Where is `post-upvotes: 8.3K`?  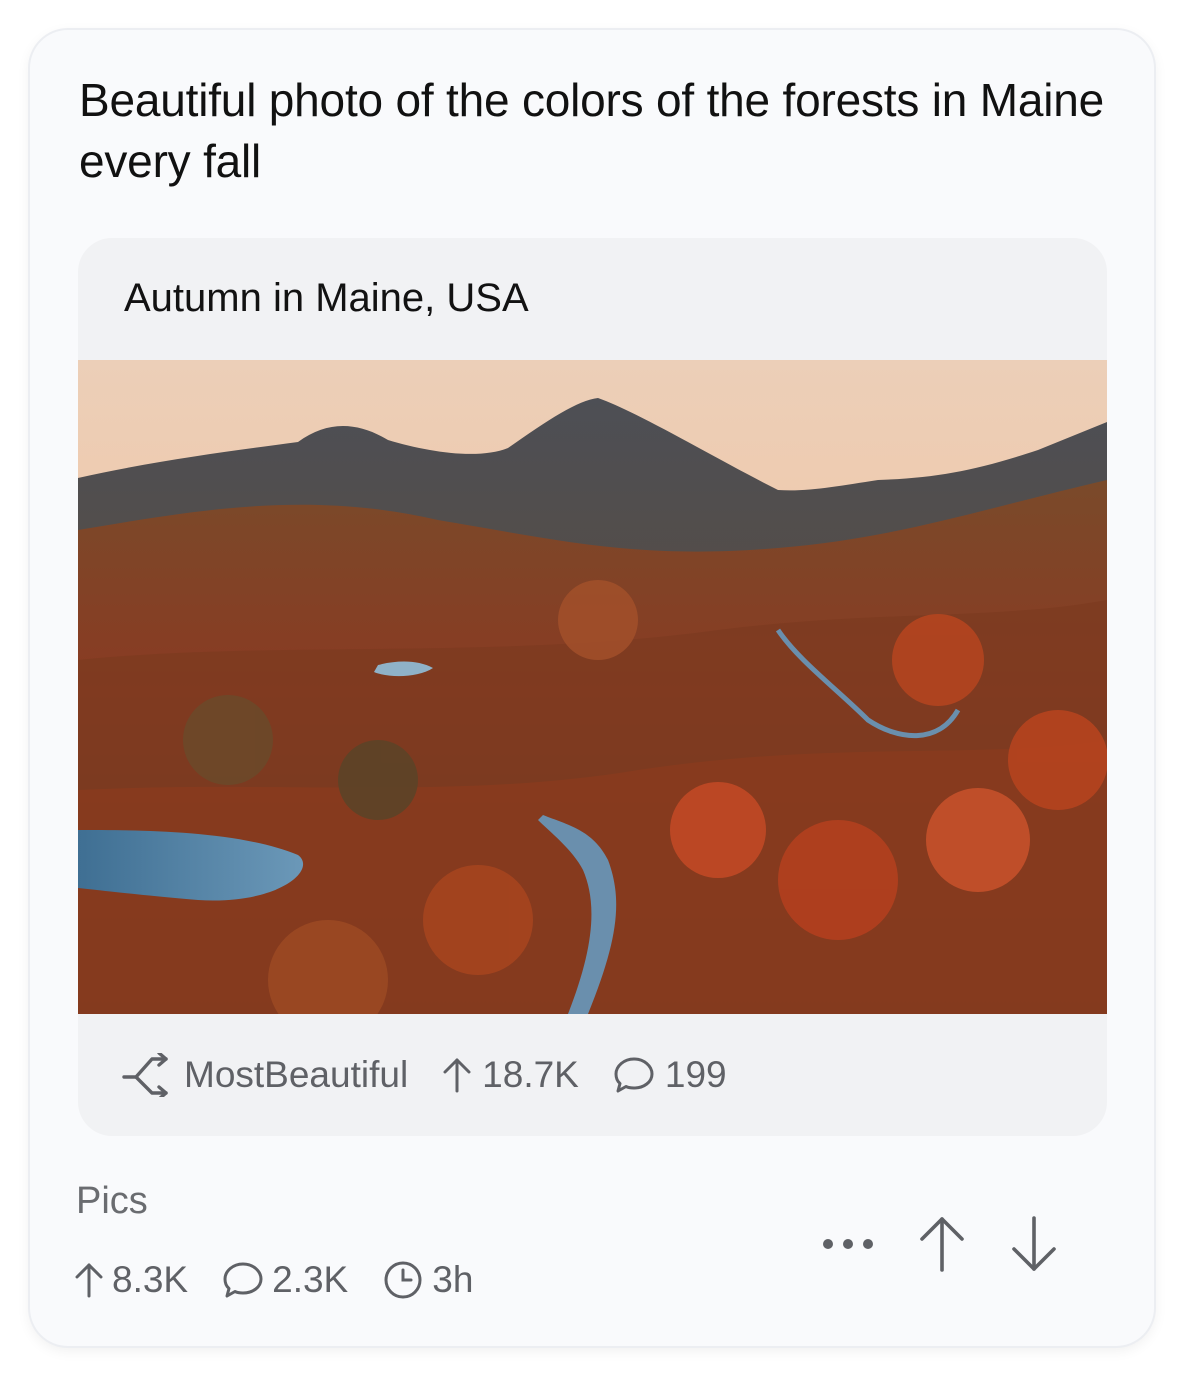 post-upvotes: 8.3K is located at coordinates (150, 1279).